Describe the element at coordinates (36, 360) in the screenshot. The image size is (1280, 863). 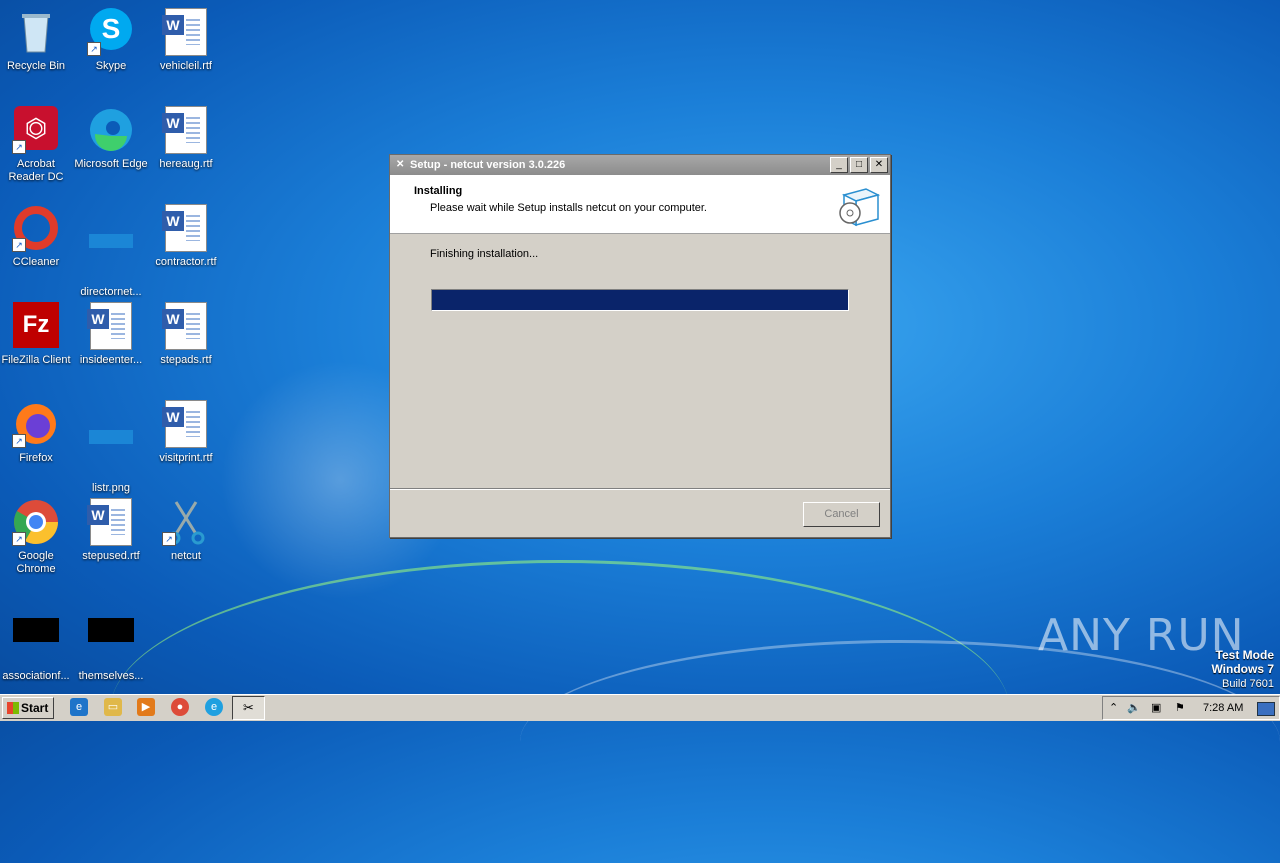
I see `desktop-icon-label: FileZilla Client` at that location.